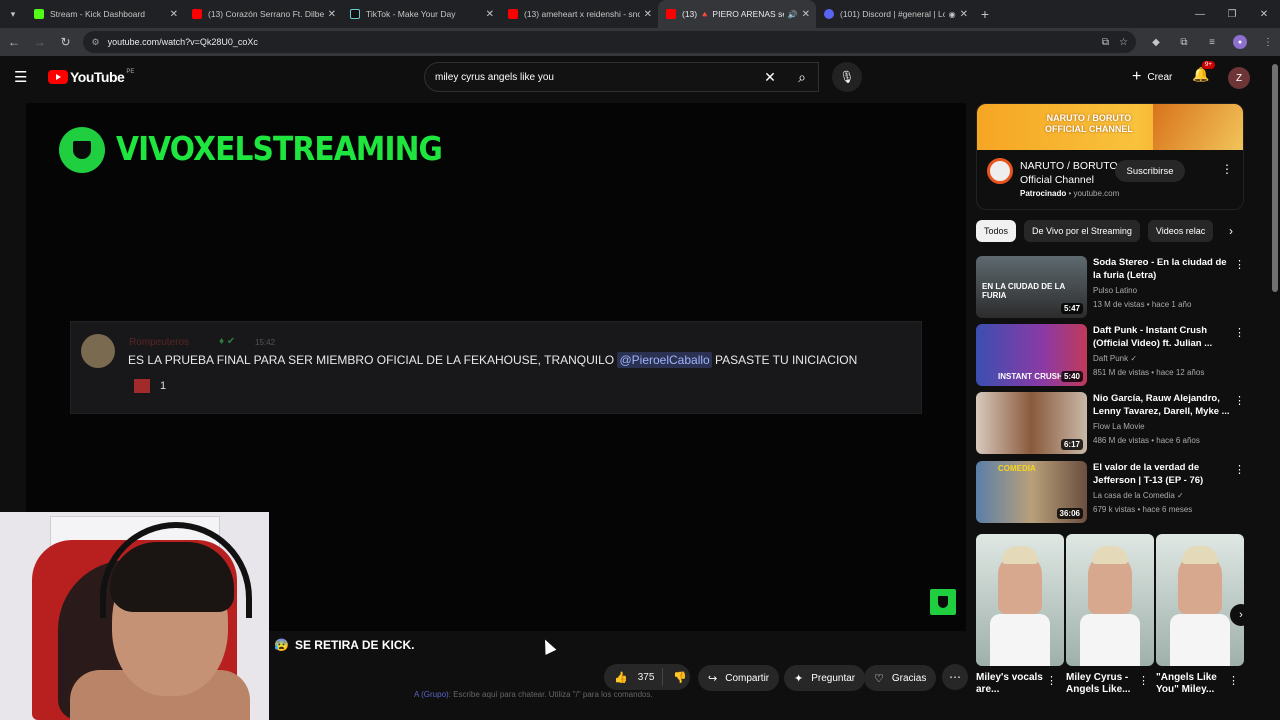  Describe the element at coordinates (1203, 72) in the screenshot. I see `notifications-bell-icon: 🔔 9+` at that location.